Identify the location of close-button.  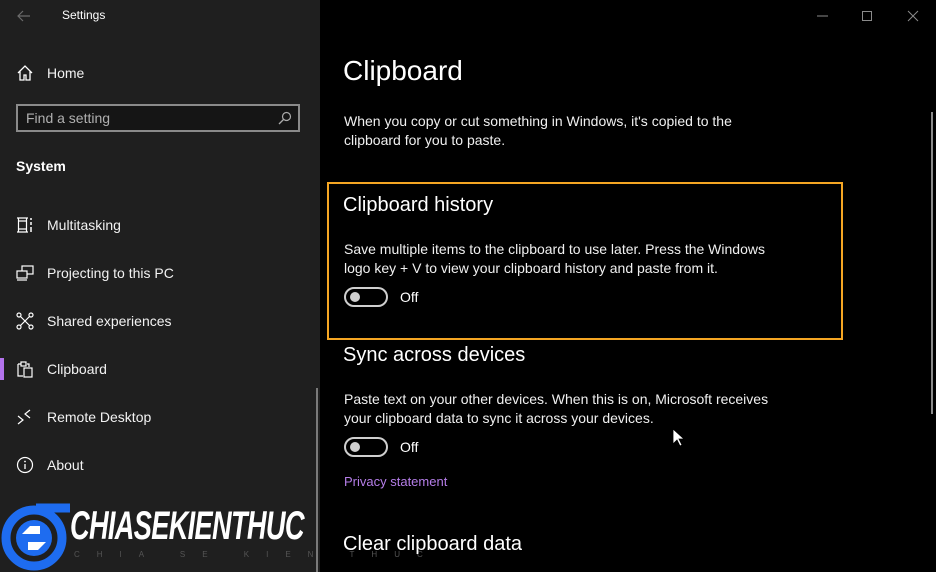
(913, 16).